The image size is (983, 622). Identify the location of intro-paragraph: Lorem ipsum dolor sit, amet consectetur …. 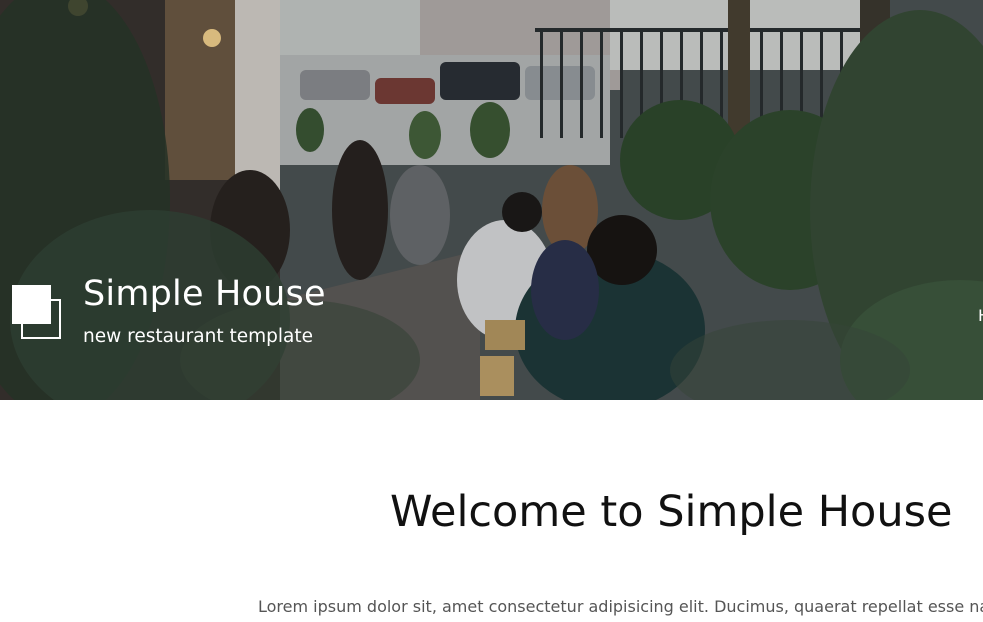
(620, 606).